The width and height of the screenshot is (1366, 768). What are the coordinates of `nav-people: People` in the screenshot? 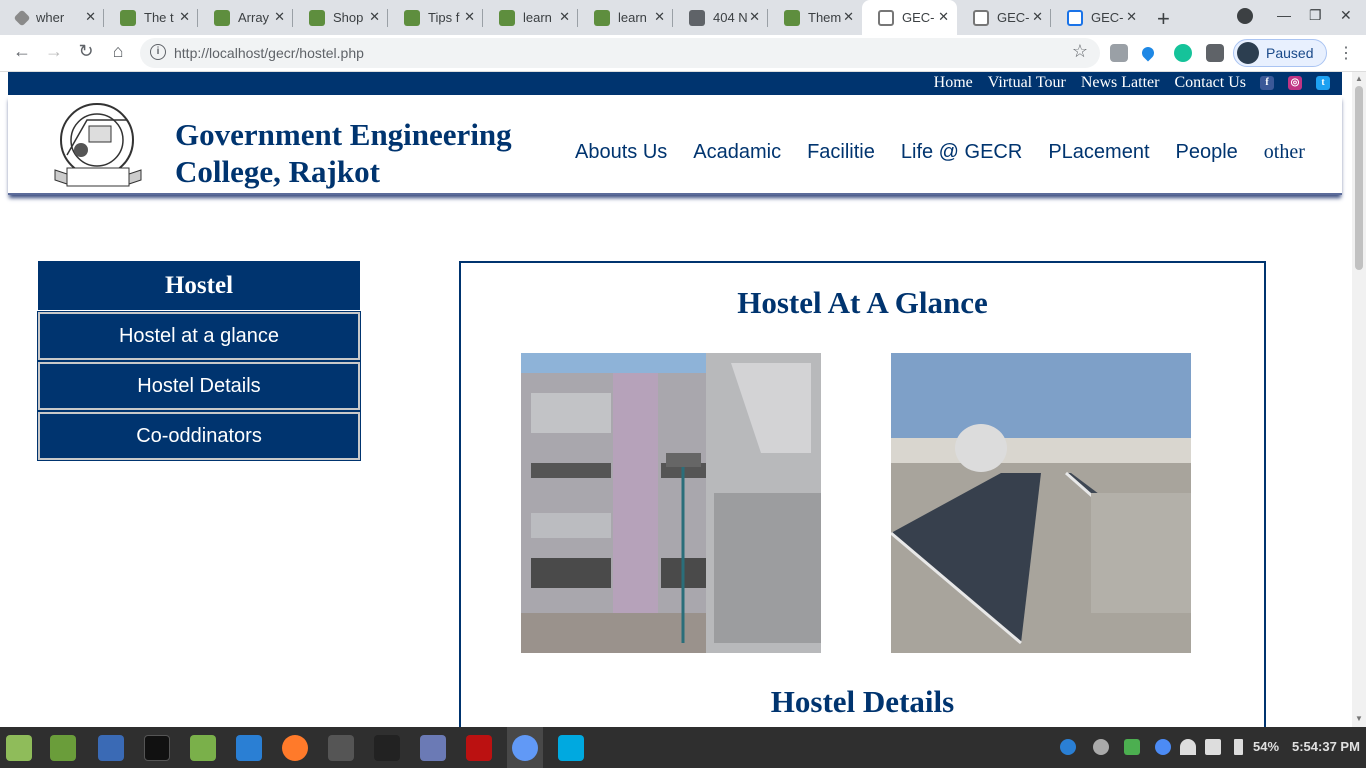 It's located at (1207, 152).